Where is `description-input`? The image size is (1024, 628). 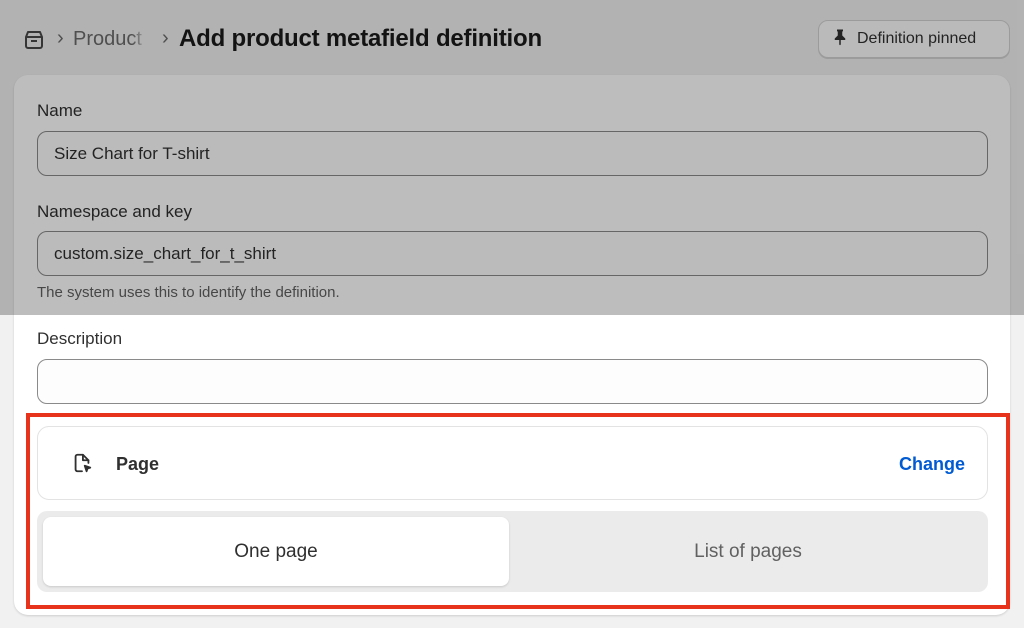
description-input is located at coordinates (512, 381).